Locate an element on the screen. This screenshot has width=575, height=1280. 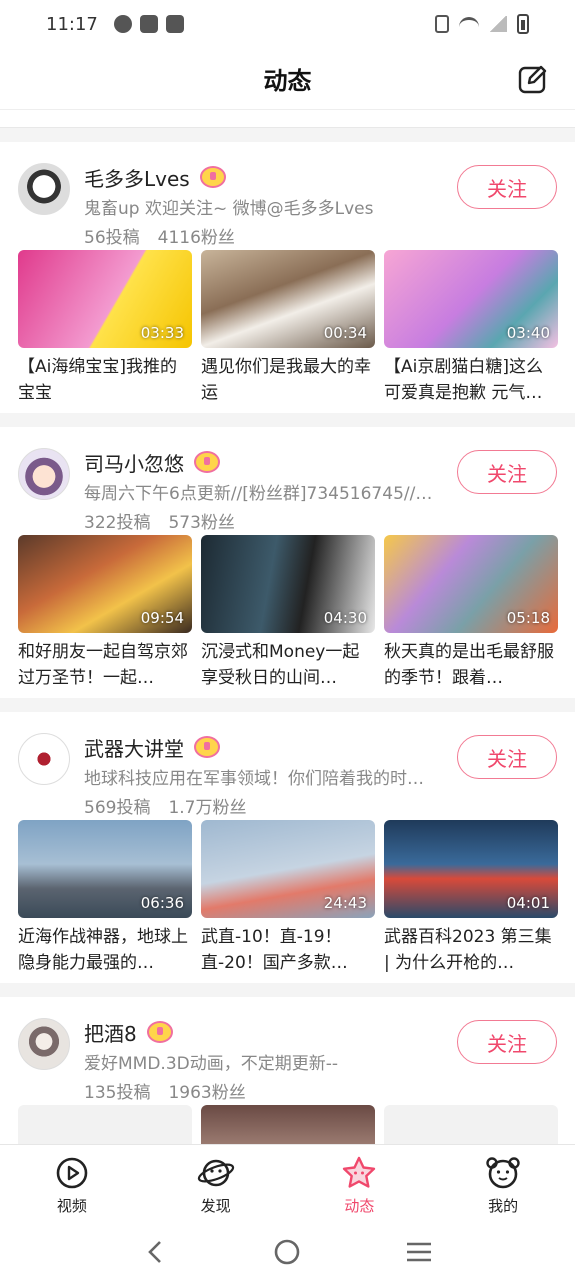
video-duration: 09:54 is located at coordinates (162, 618).